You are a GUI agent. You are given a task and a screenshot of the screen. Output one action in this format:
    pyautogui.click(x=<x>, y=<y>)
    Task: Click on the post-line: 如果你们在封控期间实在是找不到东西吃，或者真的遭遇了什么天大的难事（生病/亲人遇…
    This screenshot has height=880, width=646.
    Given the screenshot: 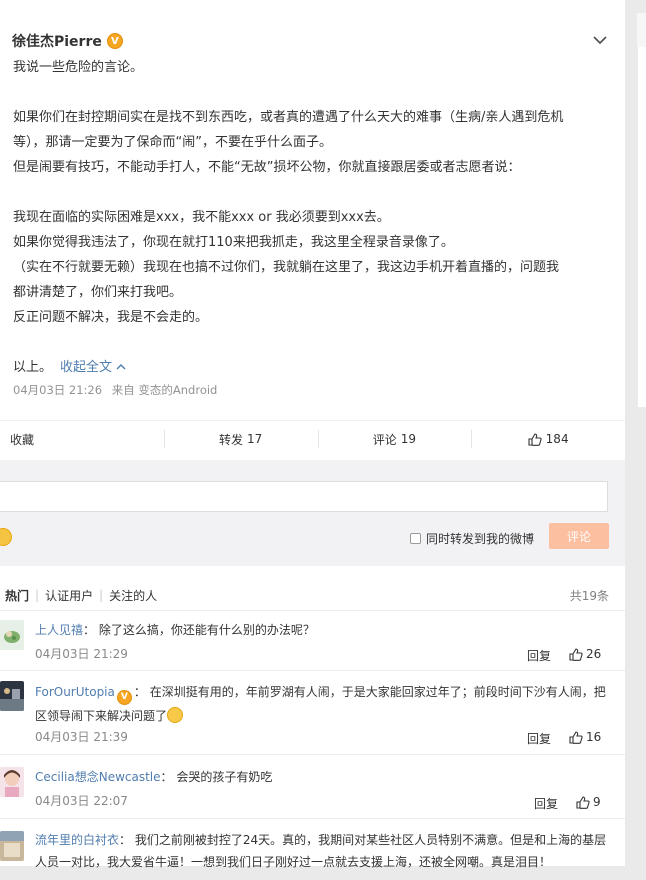 What is the action you would take?
    pyautogui.click(x=288, y=117)
    